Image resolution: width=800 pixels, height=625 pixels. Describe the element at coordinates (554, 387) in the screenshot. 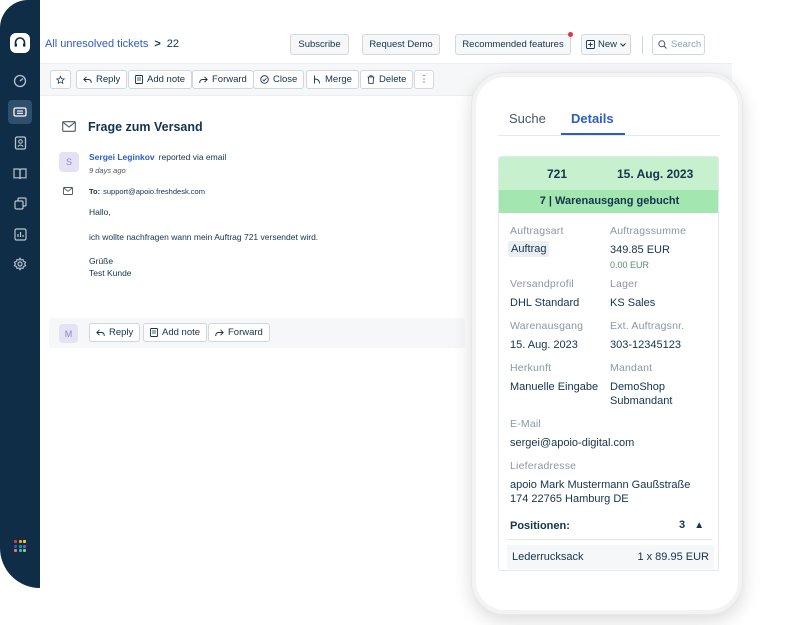

I see `herkunft-value: Manuelle Eingabe` at that location.